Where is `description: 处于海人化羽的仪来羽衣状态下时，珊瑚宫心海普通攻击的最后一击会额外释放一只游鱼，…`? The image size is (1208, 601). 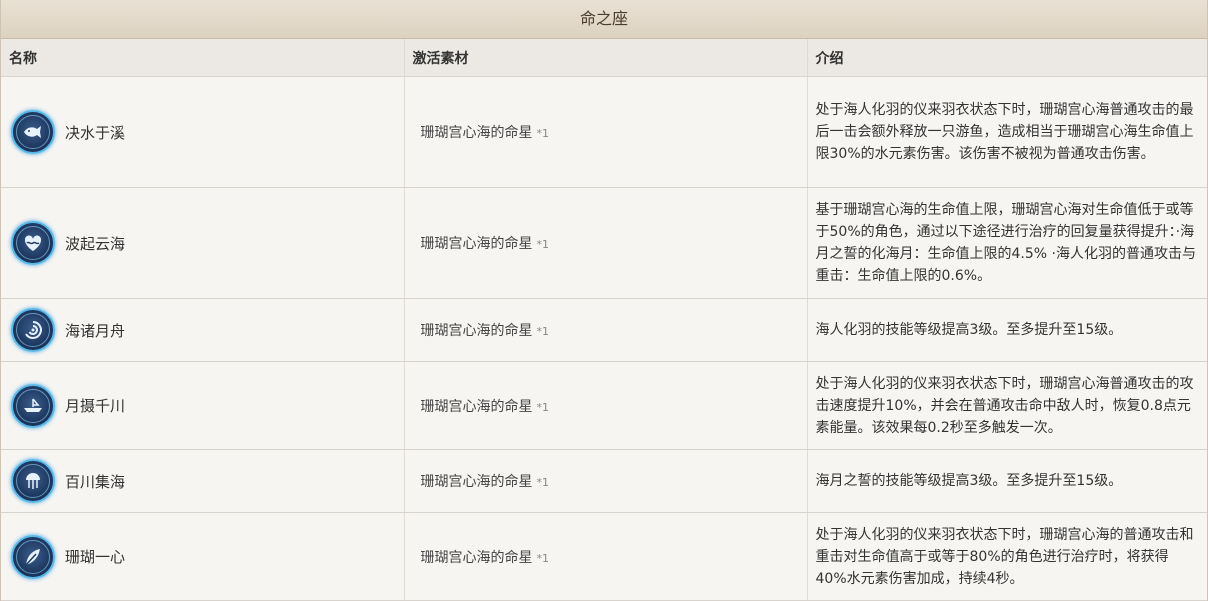
description: 处于海人化羽的仪来羽衣状态下时，珊瑚宫心海普通攻击的最后一击会额外释放一只游鱼，… is located at coordinates (1007, 132).